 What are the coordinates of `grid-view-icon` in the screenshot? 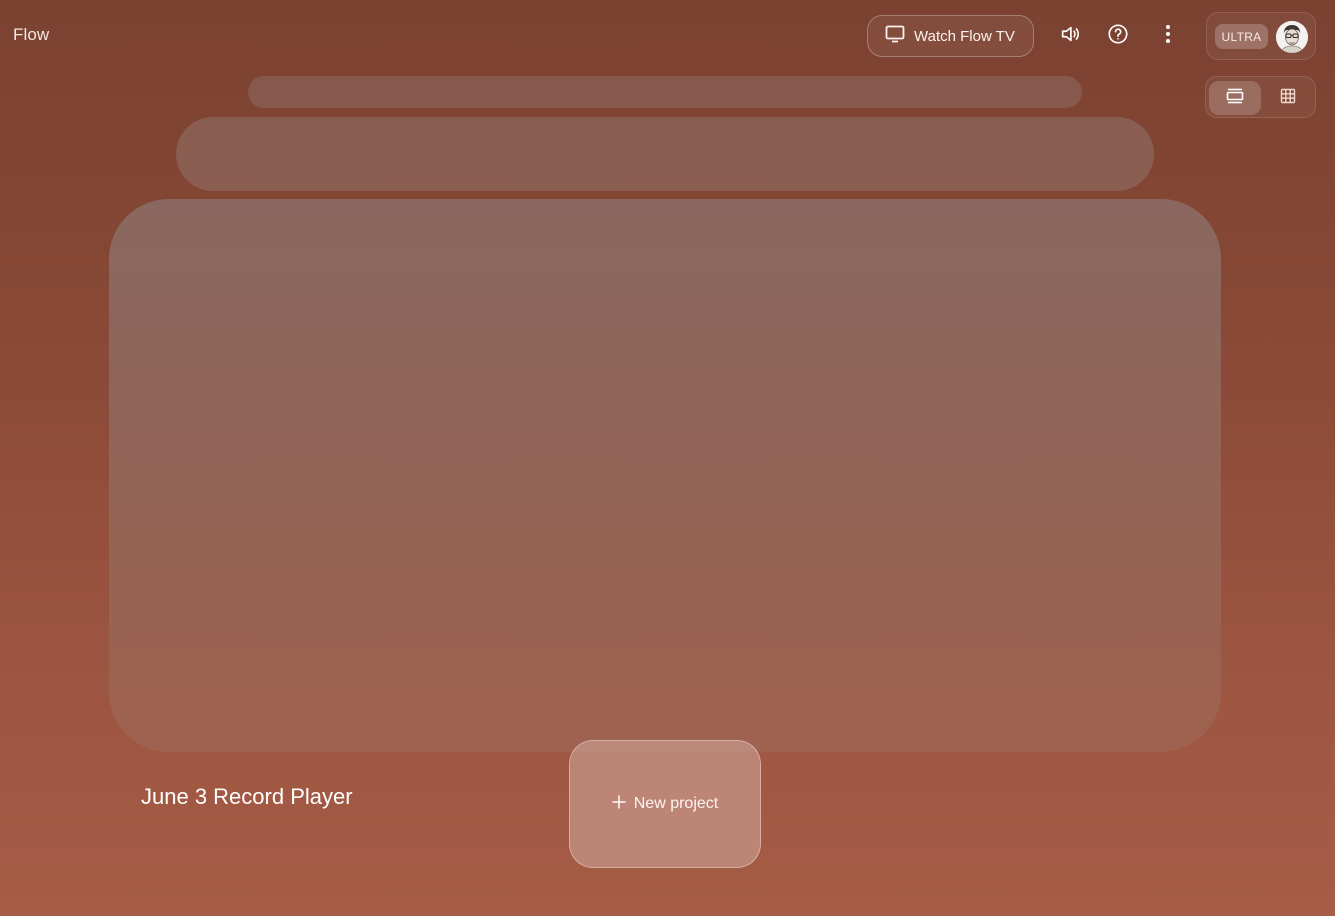 It's located at (1288, 98).